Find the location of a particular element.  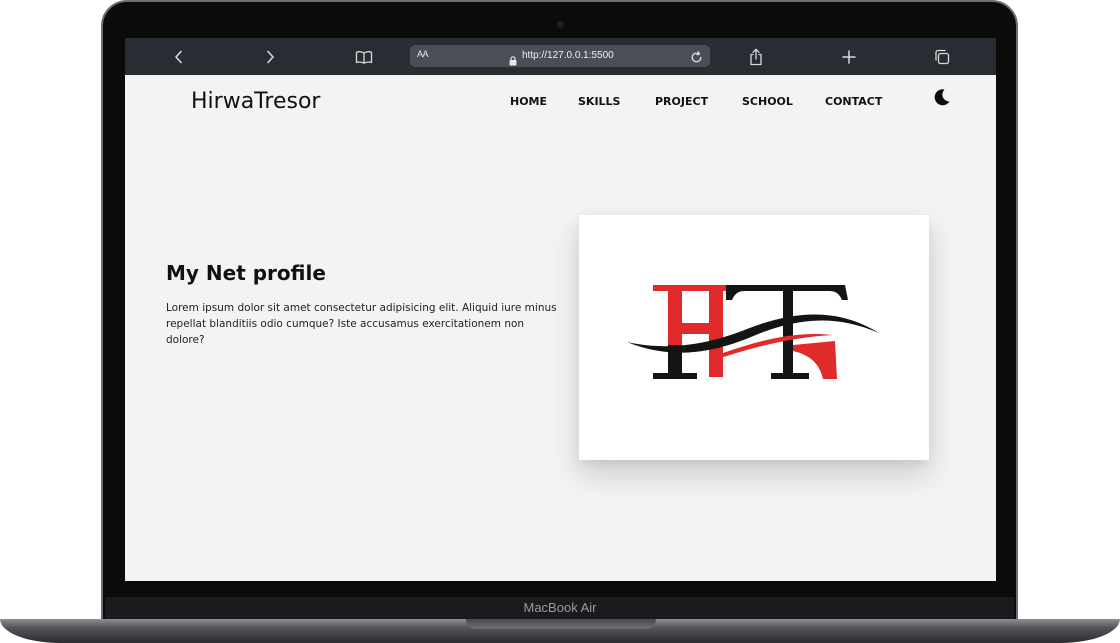

moon-icon is located at coordinates (942, 97).